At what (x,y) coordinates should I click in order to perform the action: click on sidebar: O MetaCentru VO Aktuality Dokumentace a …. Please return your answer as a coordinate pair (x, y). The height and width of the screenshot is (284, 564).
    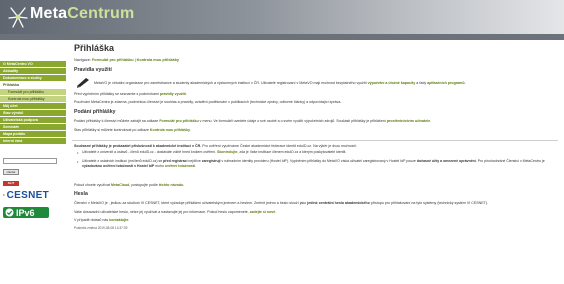
    Looking at the image, I should click on (33, 162).